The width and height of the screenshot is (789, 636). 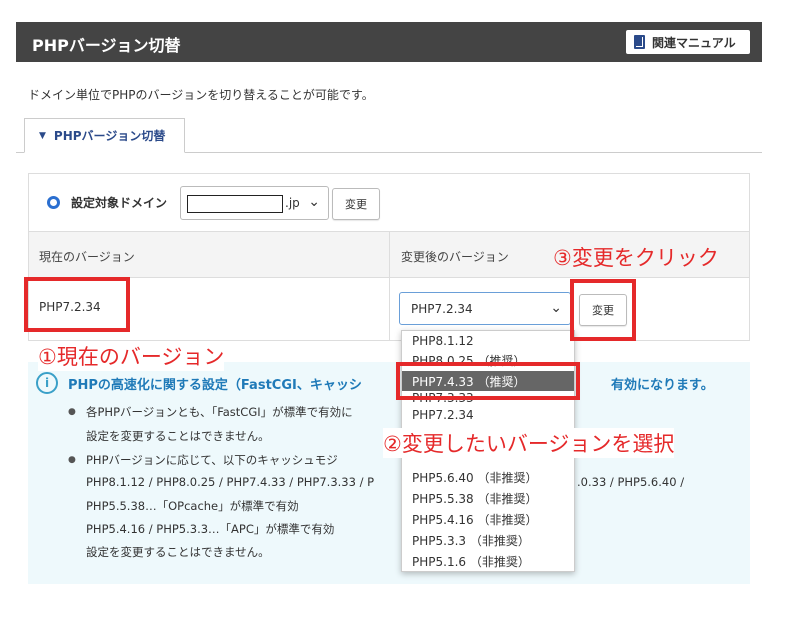 What do you see at coordinates (131, 356) in the screenshot?
I see `annotation-step1: ①現在のバージョン` at bounding box center [131, 356].